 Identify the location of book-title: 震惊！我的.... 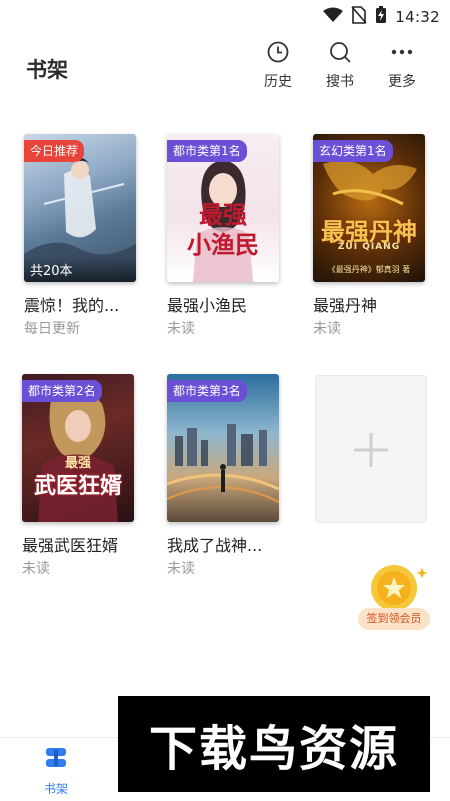
(72, 305).